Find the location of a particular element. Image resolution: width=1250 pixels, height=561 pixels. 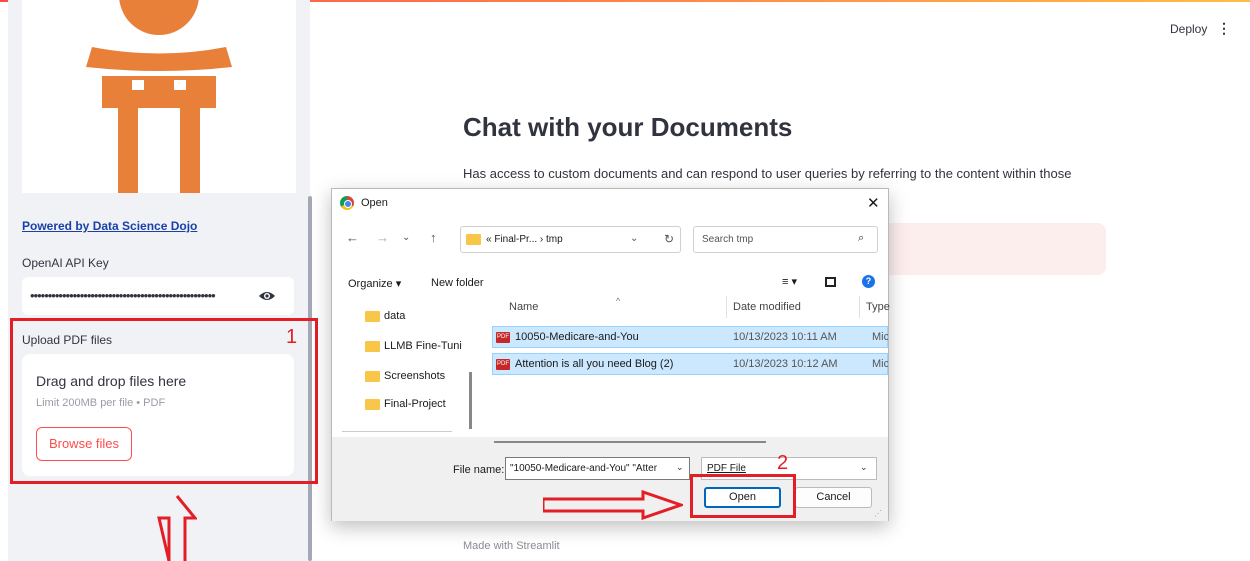

right-arrow-annotation is located at coordinates (613, 507).